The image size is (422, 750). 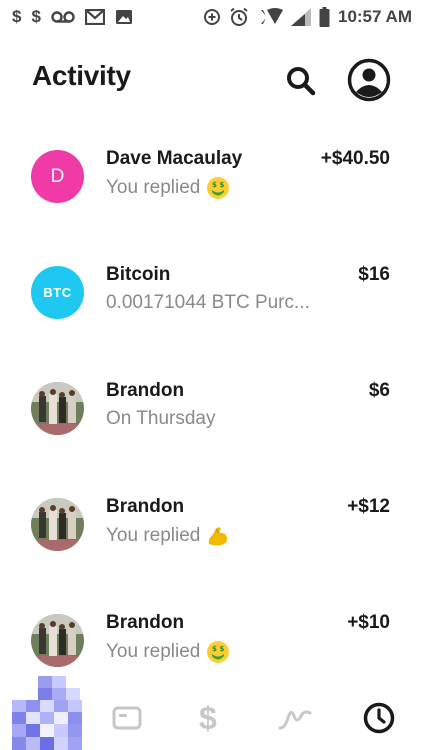 I want to click on voicemail-icon, so click(x=63, y=17).